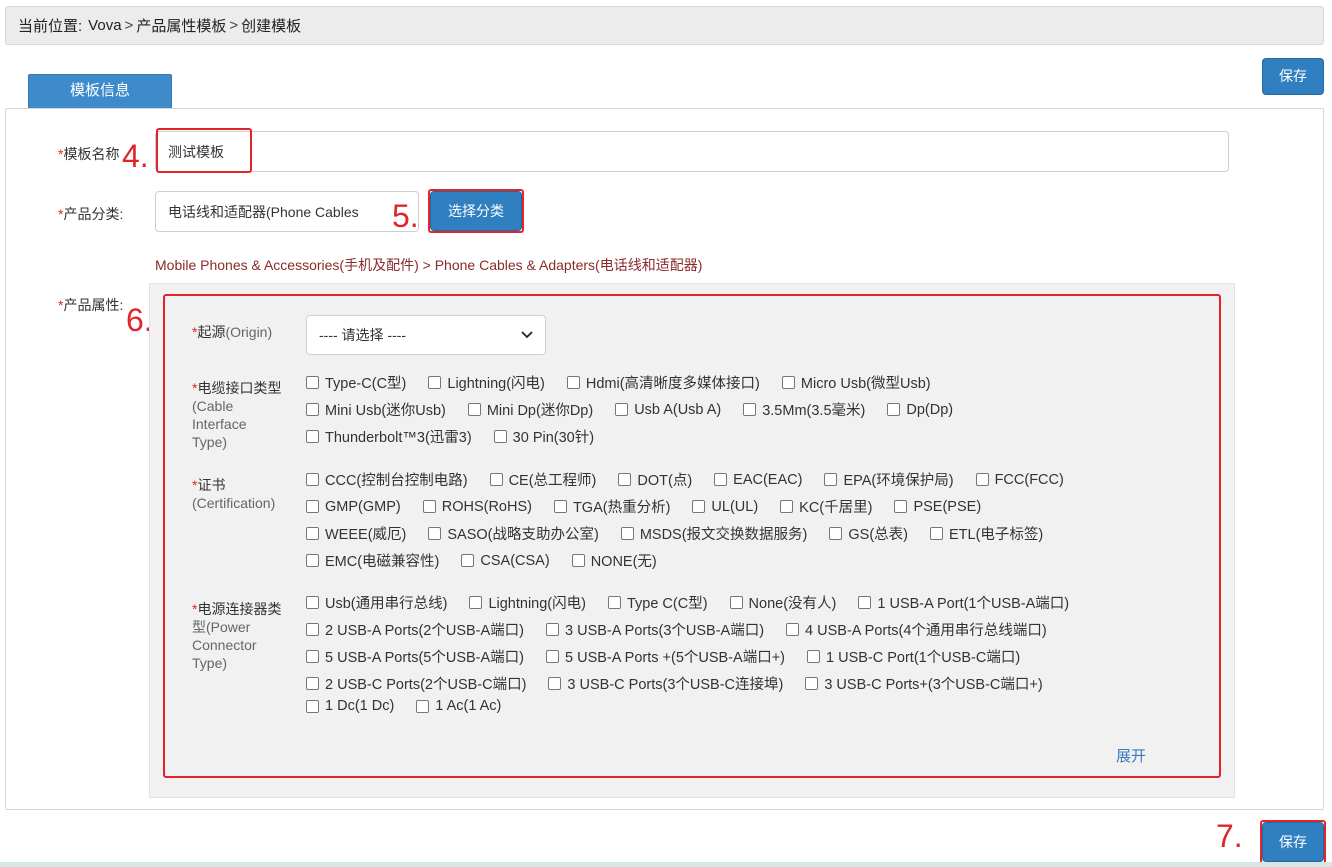  Describe the element at coordinates (713, 533) in the screenshot. I see `checkbox-option: MSDS(报文交换数据服务)` at that location.